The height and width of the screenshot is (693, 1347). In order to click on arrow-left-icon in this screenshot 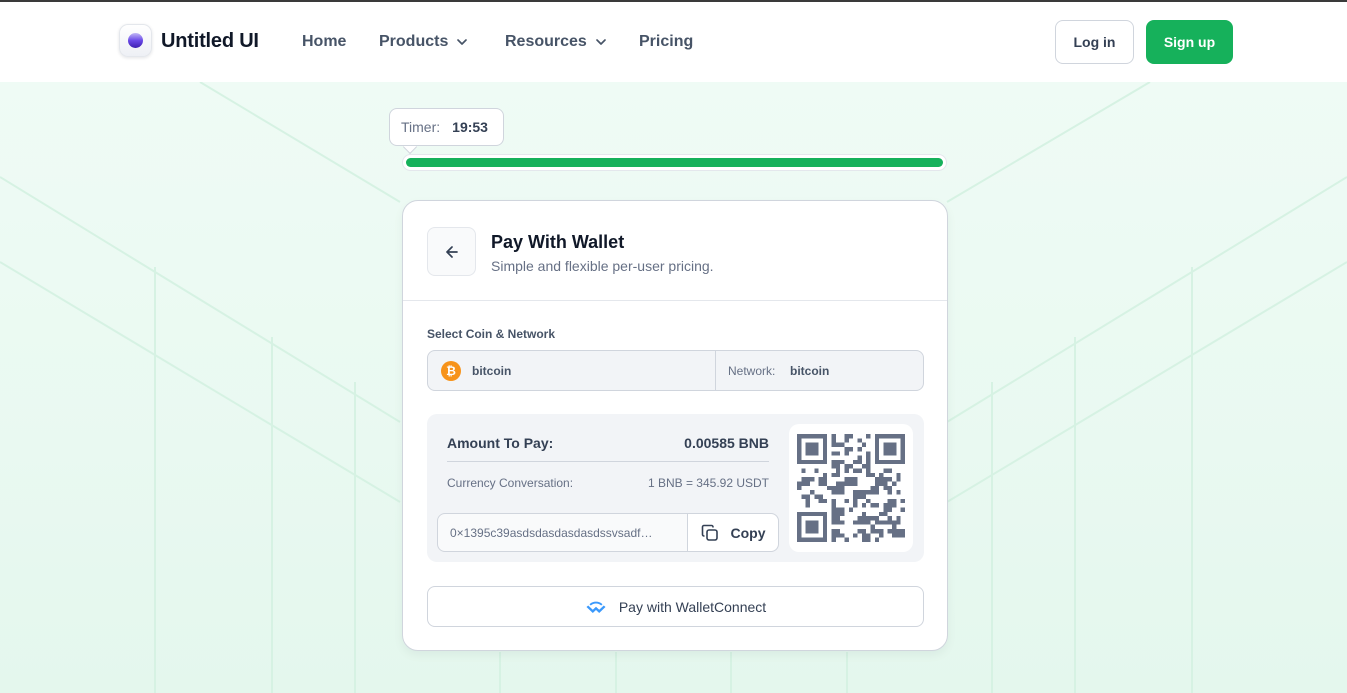, I will do `click(451, 251)`.